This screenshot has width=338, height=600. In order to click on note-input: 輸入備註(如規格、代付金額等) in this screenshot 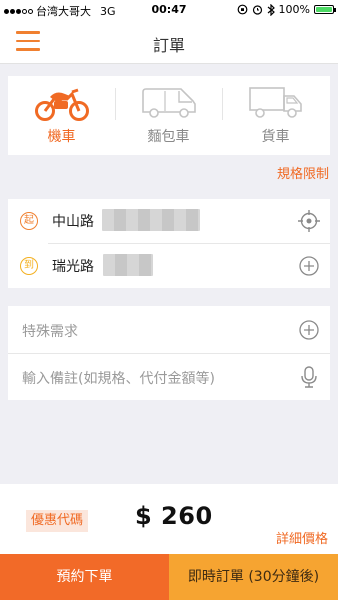, I will do `click(118, 378)`.